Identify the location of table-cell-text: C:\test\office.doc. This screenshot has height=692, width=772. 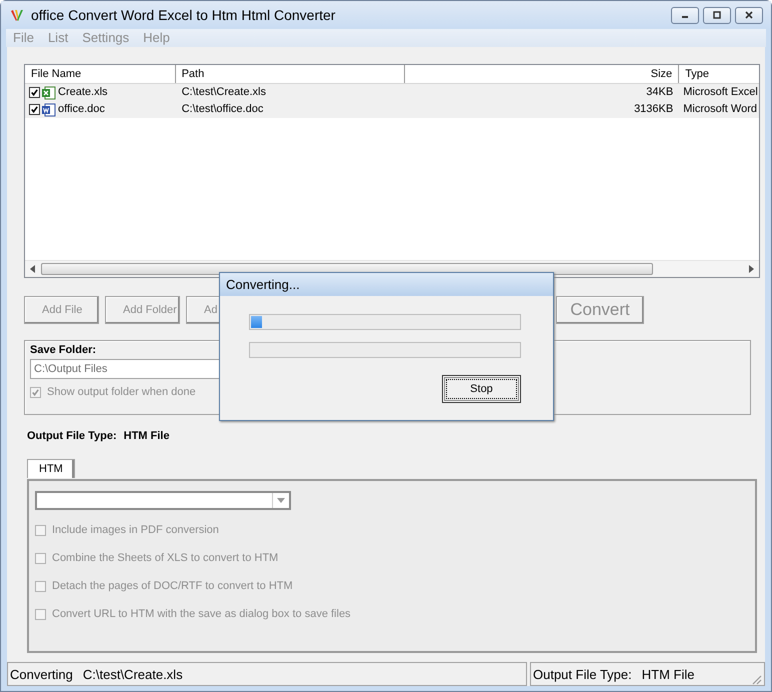
(222, 109).